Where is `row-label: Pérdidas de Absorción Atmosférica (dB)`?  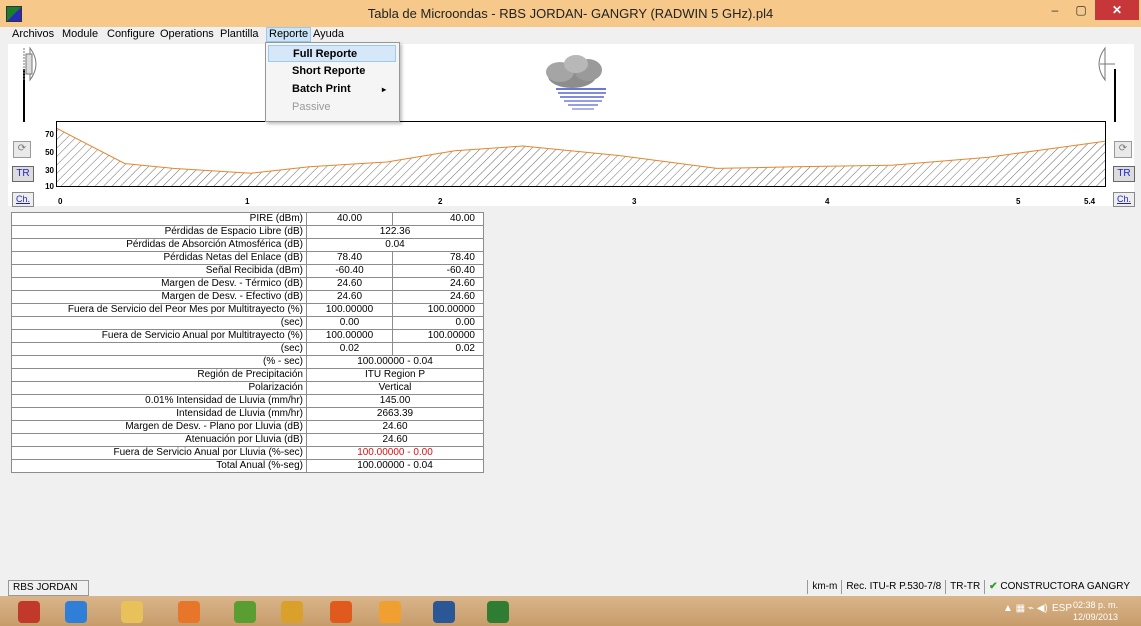
row-label: Pérdidas de Absorción Atmosférica (dB) is located at coordinates (159, 245).